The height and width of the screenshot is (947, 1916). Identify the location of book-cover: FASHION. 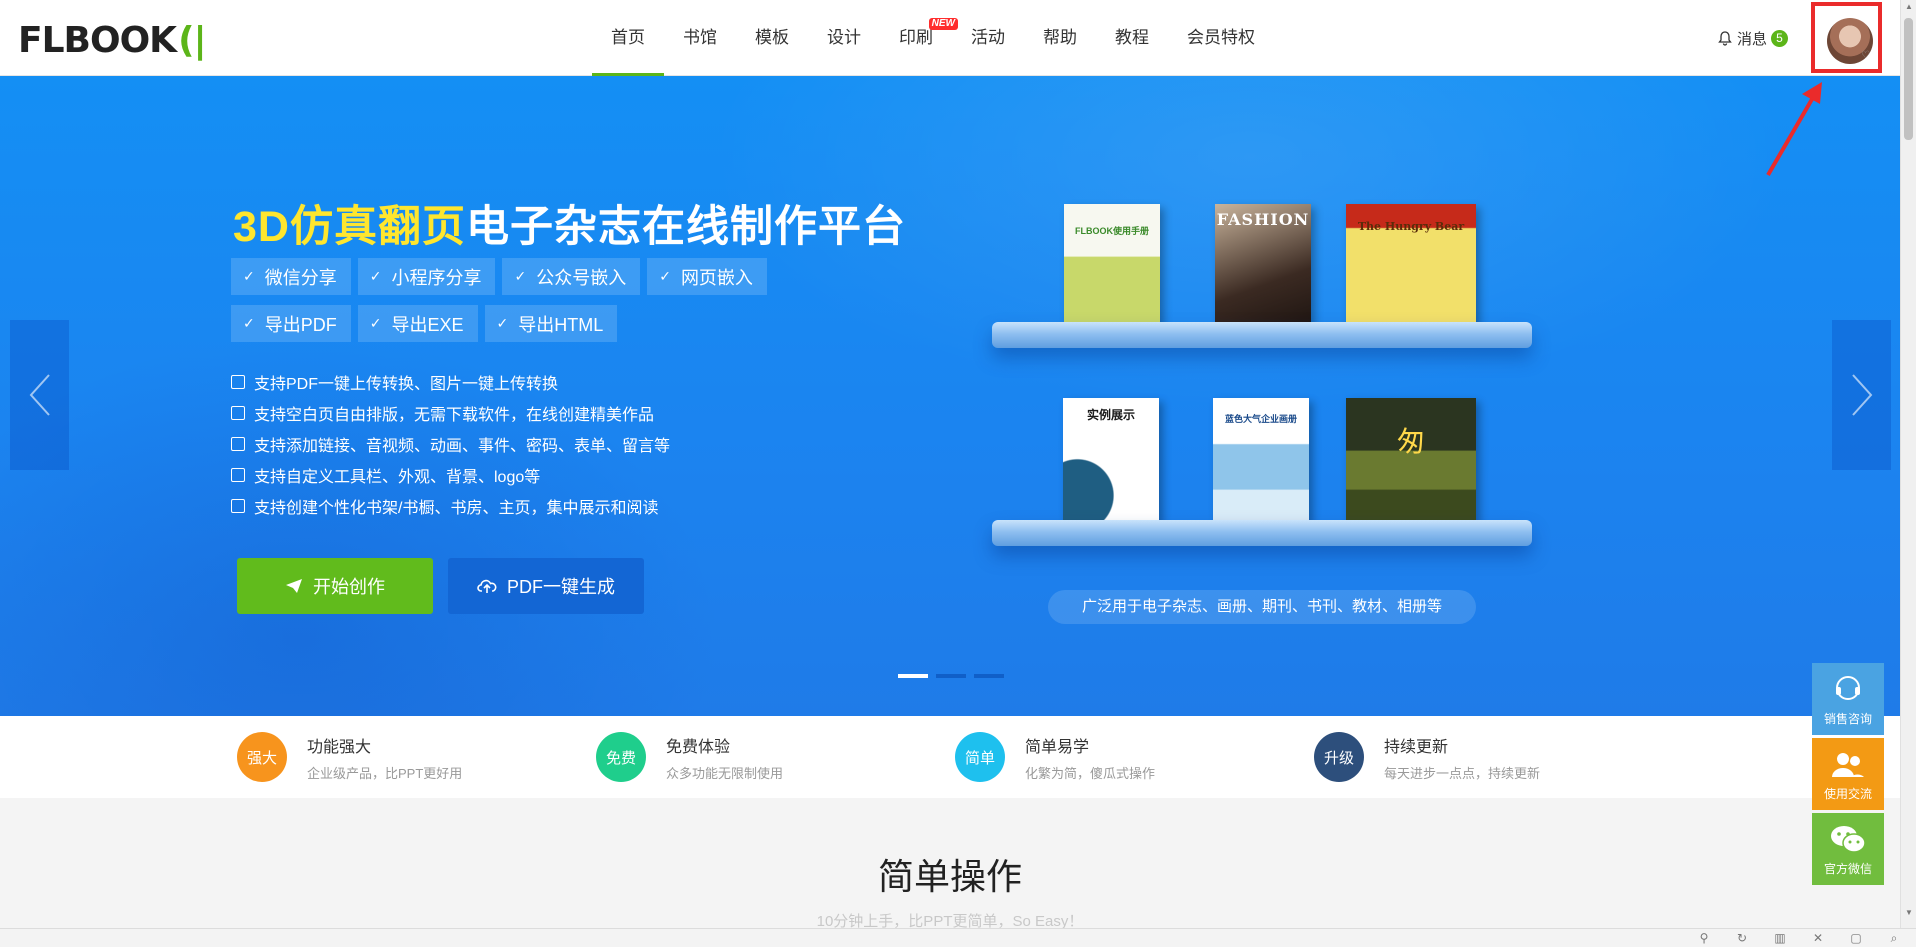
(1263, 269).